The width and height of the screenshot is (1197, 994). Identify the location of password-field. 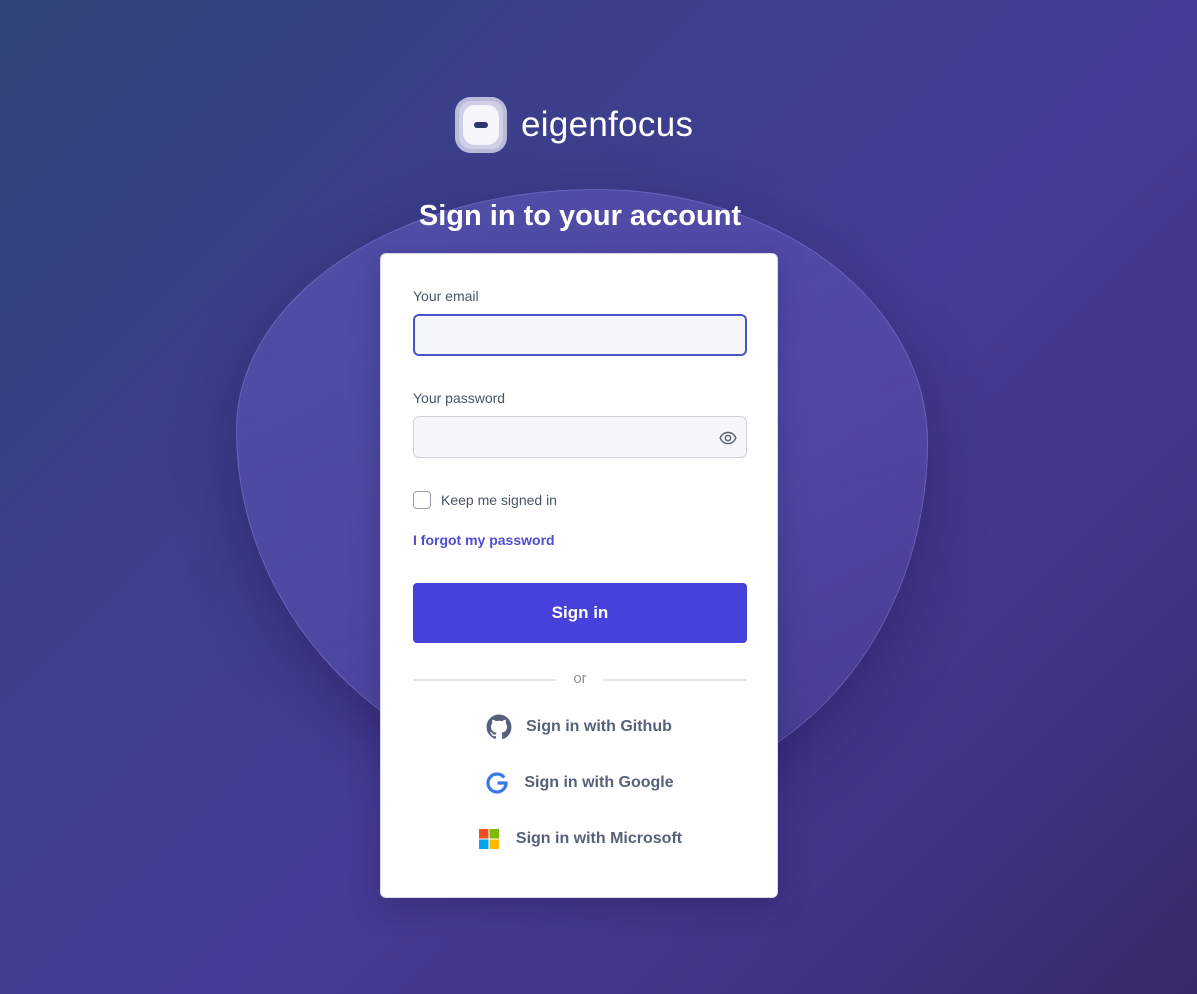
(580, 437).